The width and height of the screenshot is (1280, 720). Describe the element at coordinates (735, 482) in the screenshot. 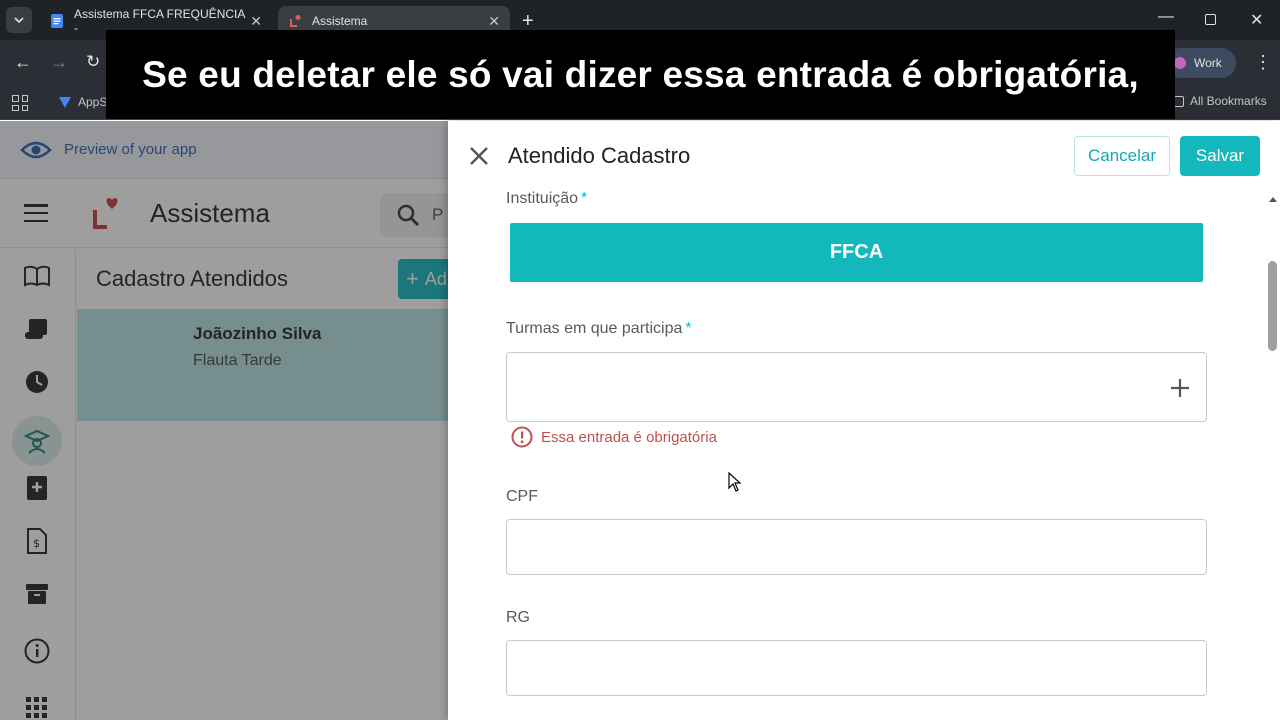

I see `mouse-cursor-icon` at that location.